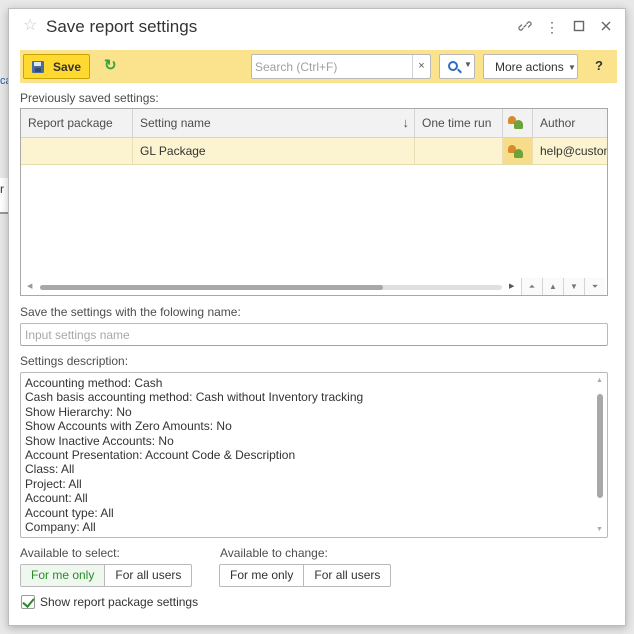  I want to click on description-label: Settings description:, so click(74, 361).